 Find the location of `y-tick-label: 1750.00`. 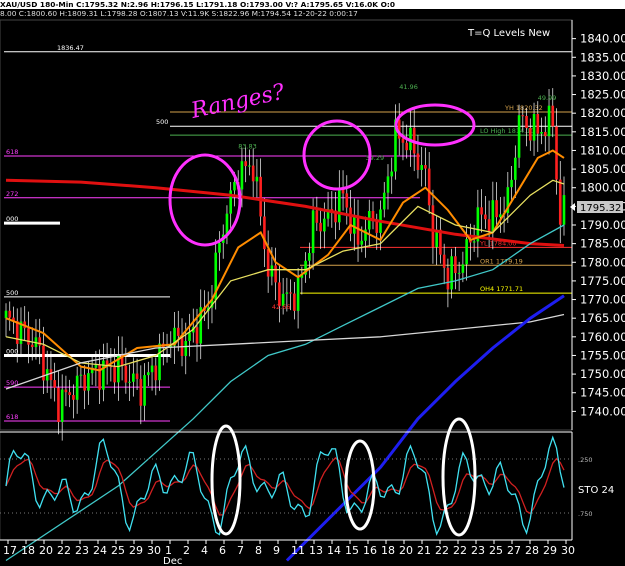

y-tick-label: 1750.00 is located at coordinates (602, 374).